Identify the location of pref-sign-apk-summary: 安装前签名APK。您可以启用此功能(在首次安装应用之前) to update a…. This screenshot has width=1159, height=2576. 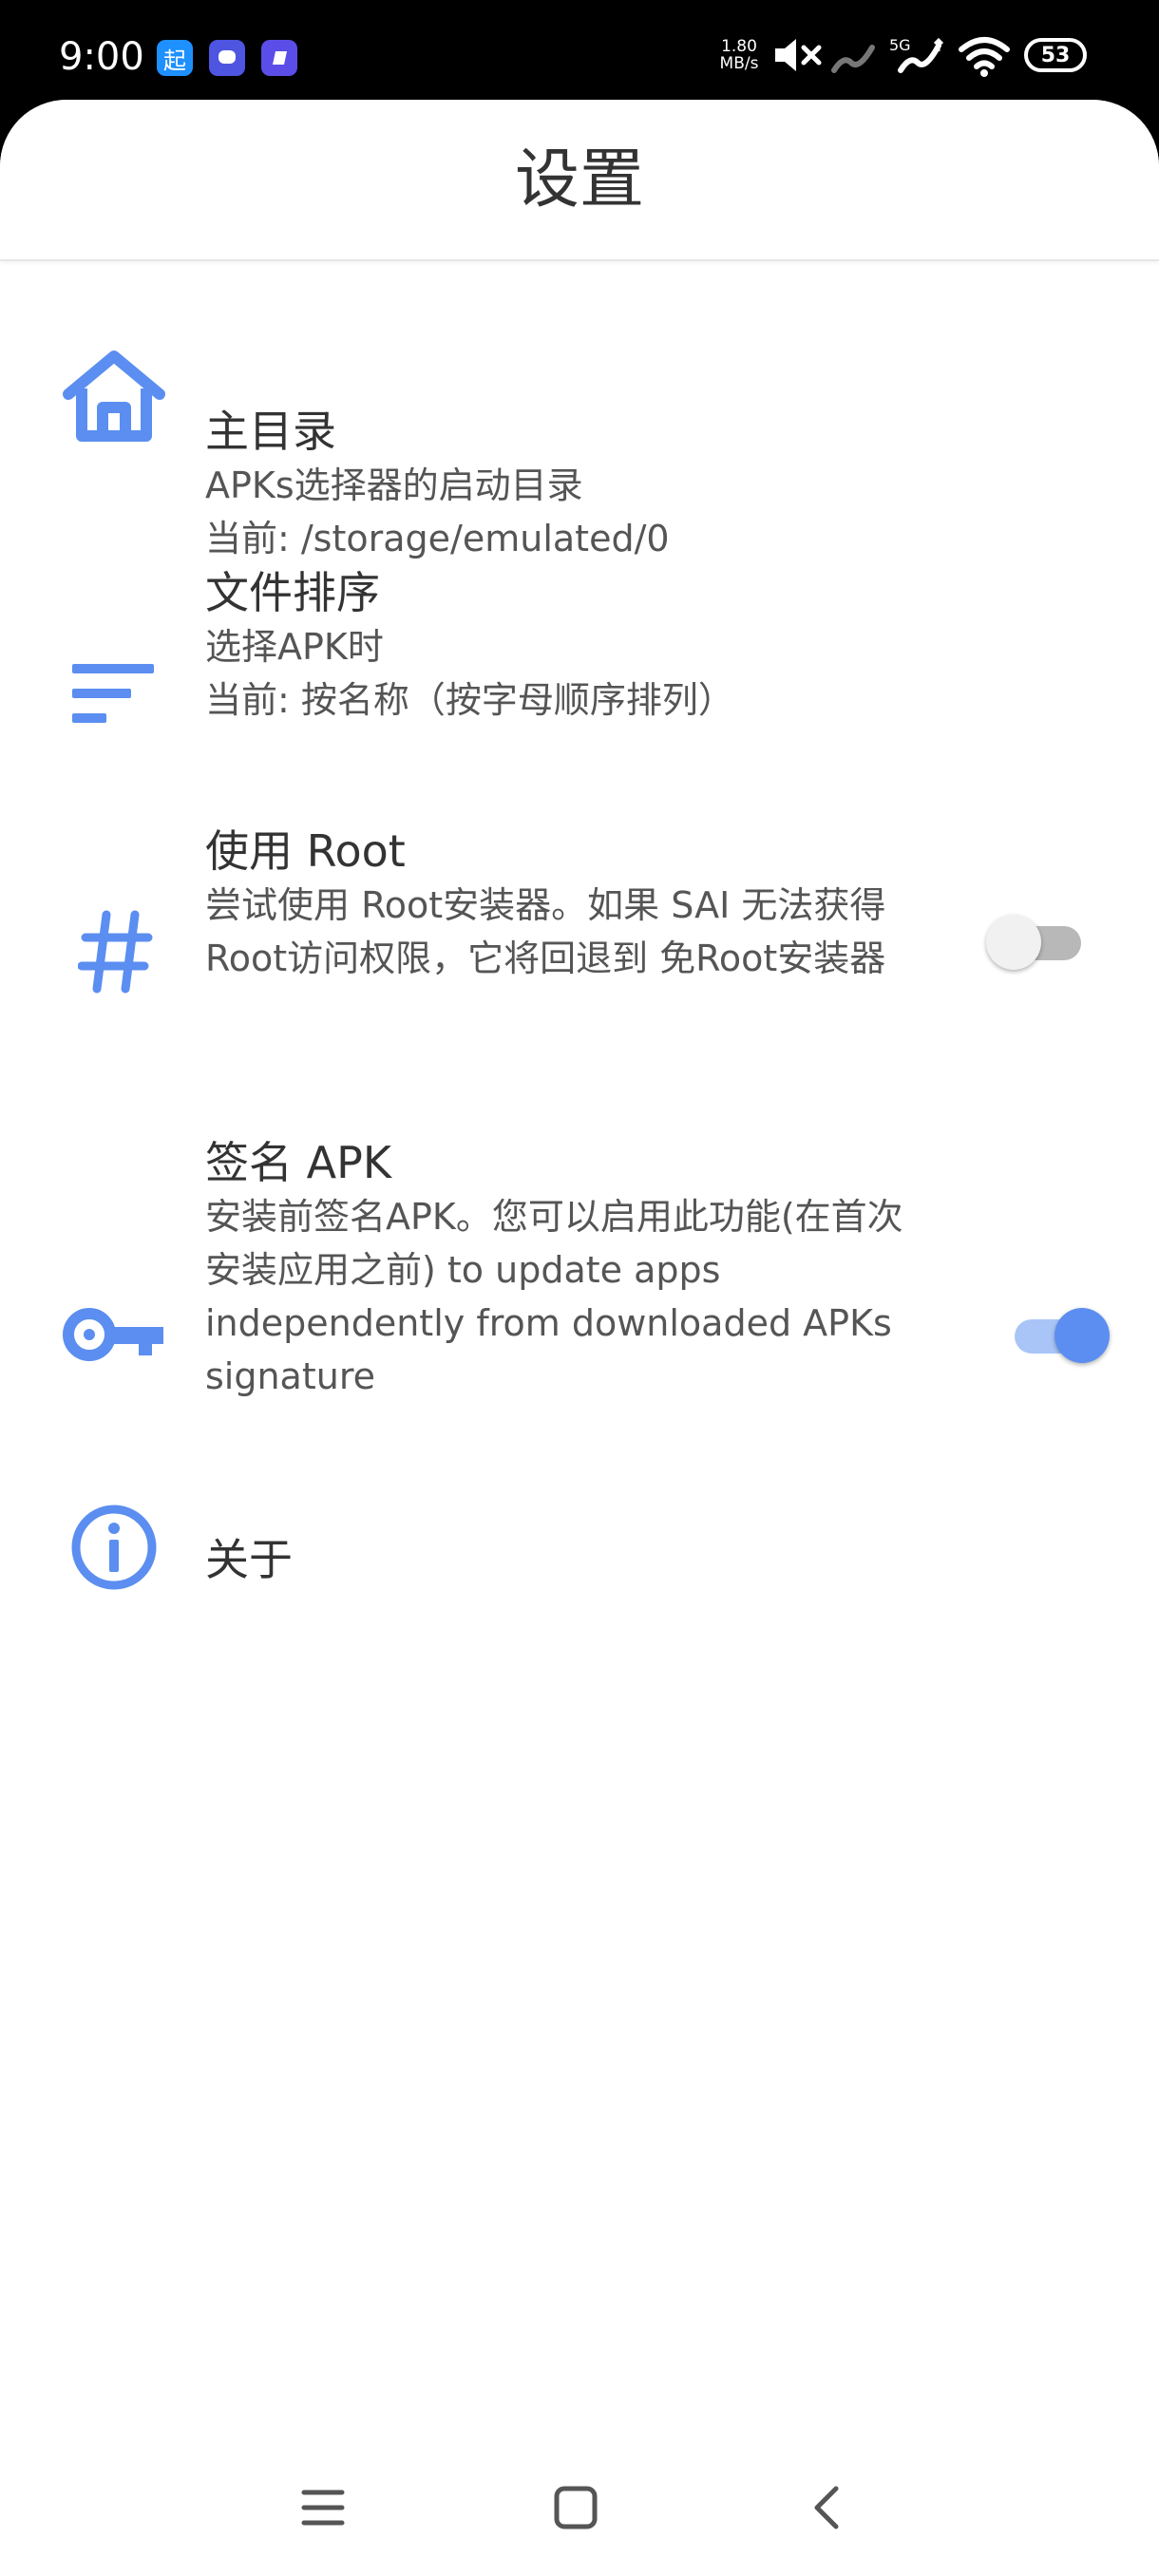
(554, 1296).